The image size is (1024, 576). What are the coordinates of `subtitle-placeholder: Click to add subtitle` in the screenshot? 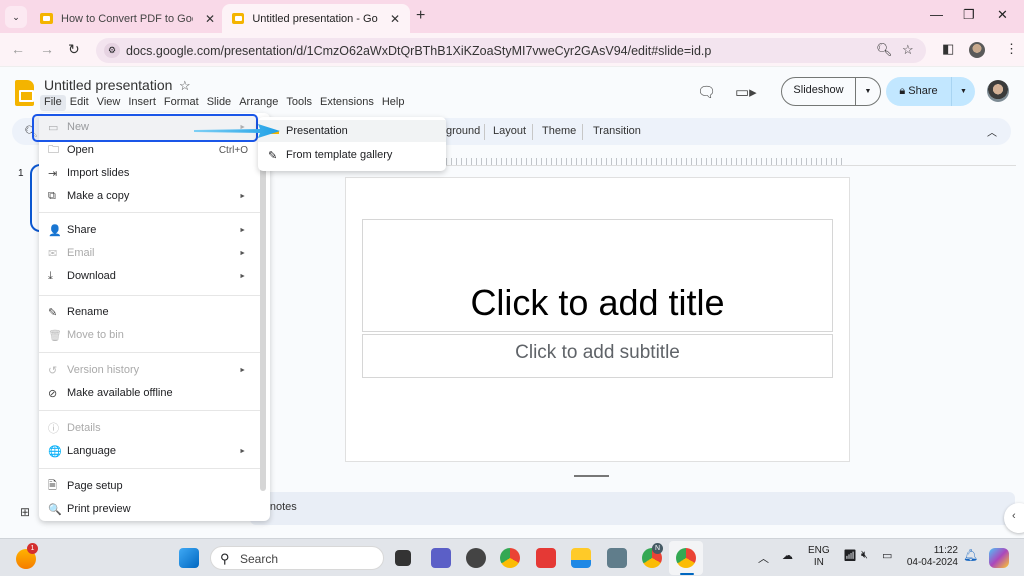 It's located at (597, 356).